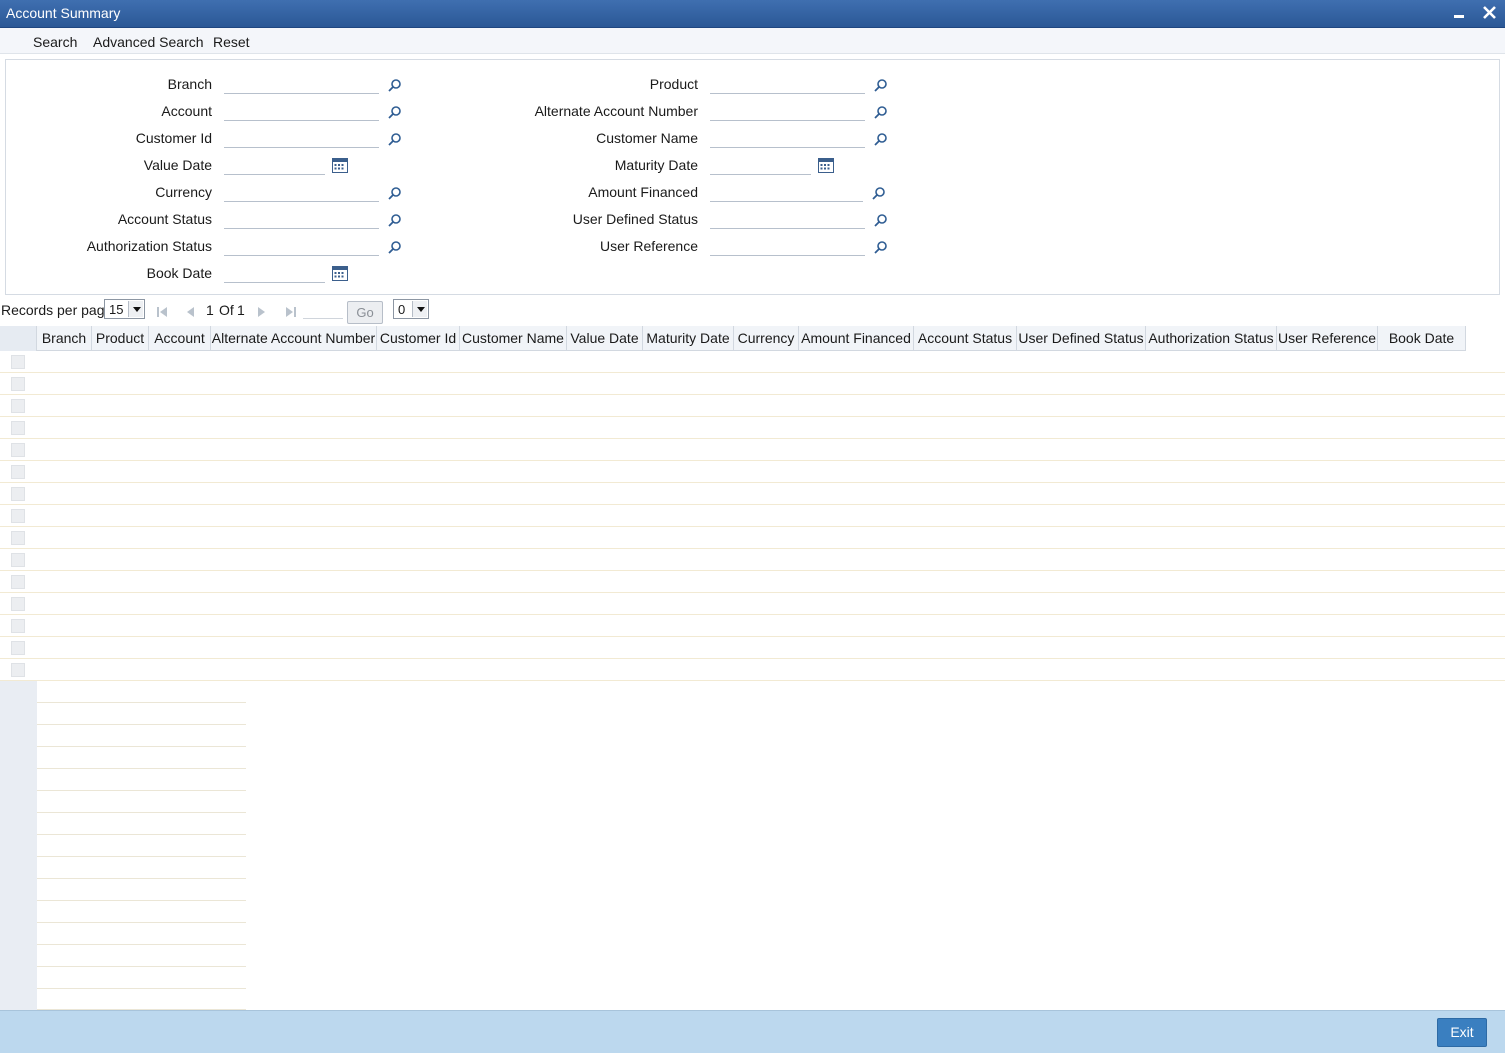 The width and height of the screenshot is (1505, 1053). What do you see at coordinates (301, 85) in the screenshot?
I see `branch-field` at bounding box center [301, 85].